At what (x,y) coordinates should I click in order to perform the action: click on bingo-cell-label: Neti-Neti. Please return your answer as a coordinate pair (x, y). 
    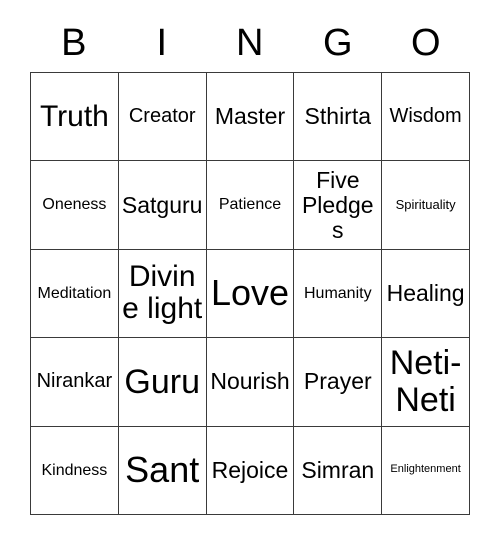
    Looking at the image, I should click on (425, 381).